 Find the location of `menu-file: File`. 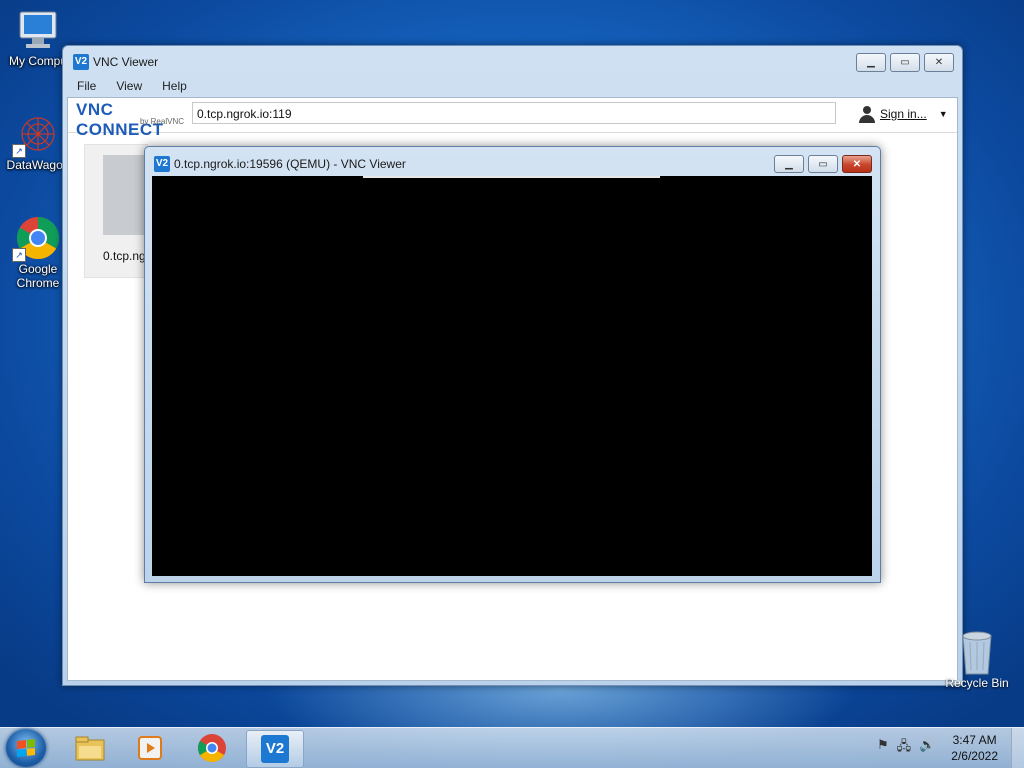

menu-file: File is located at coordinates (86, 87).